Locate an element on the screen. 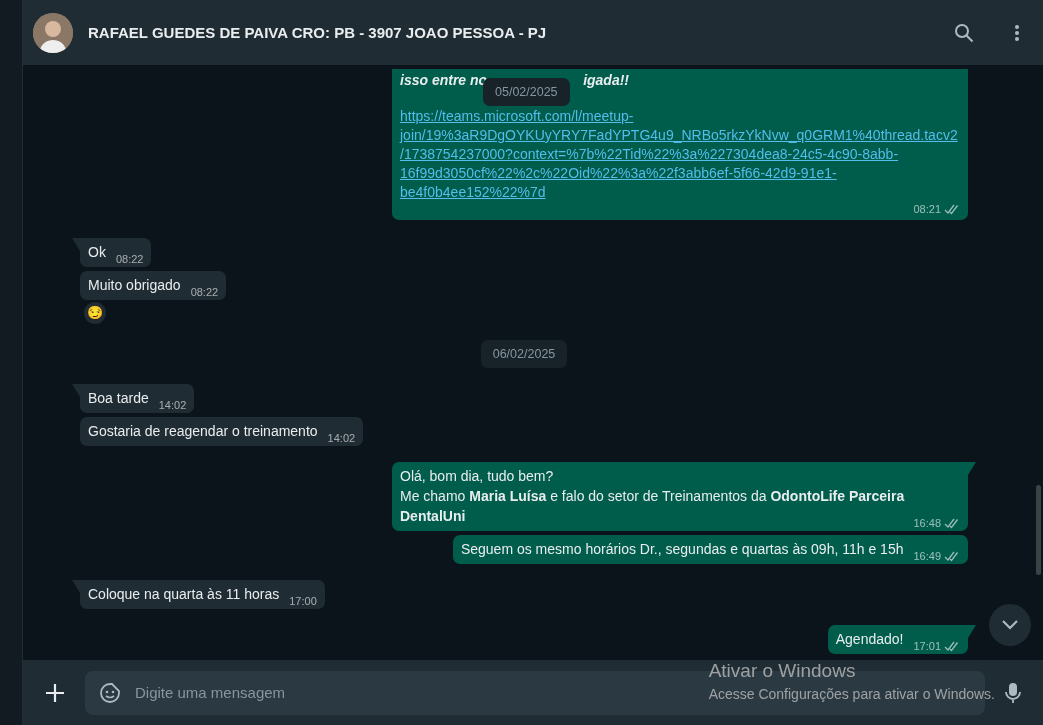 This screenshot has width=1043, height=725. message-text: Ok is located at coordinates (97, 252).